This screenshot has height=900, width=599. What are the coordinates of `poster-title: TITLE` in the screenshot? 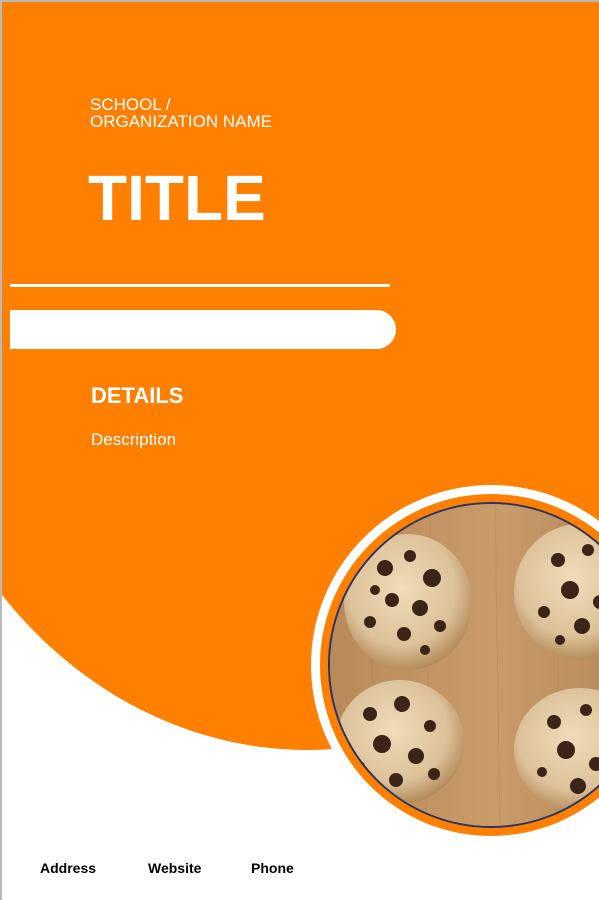 It's located at (177, 198).